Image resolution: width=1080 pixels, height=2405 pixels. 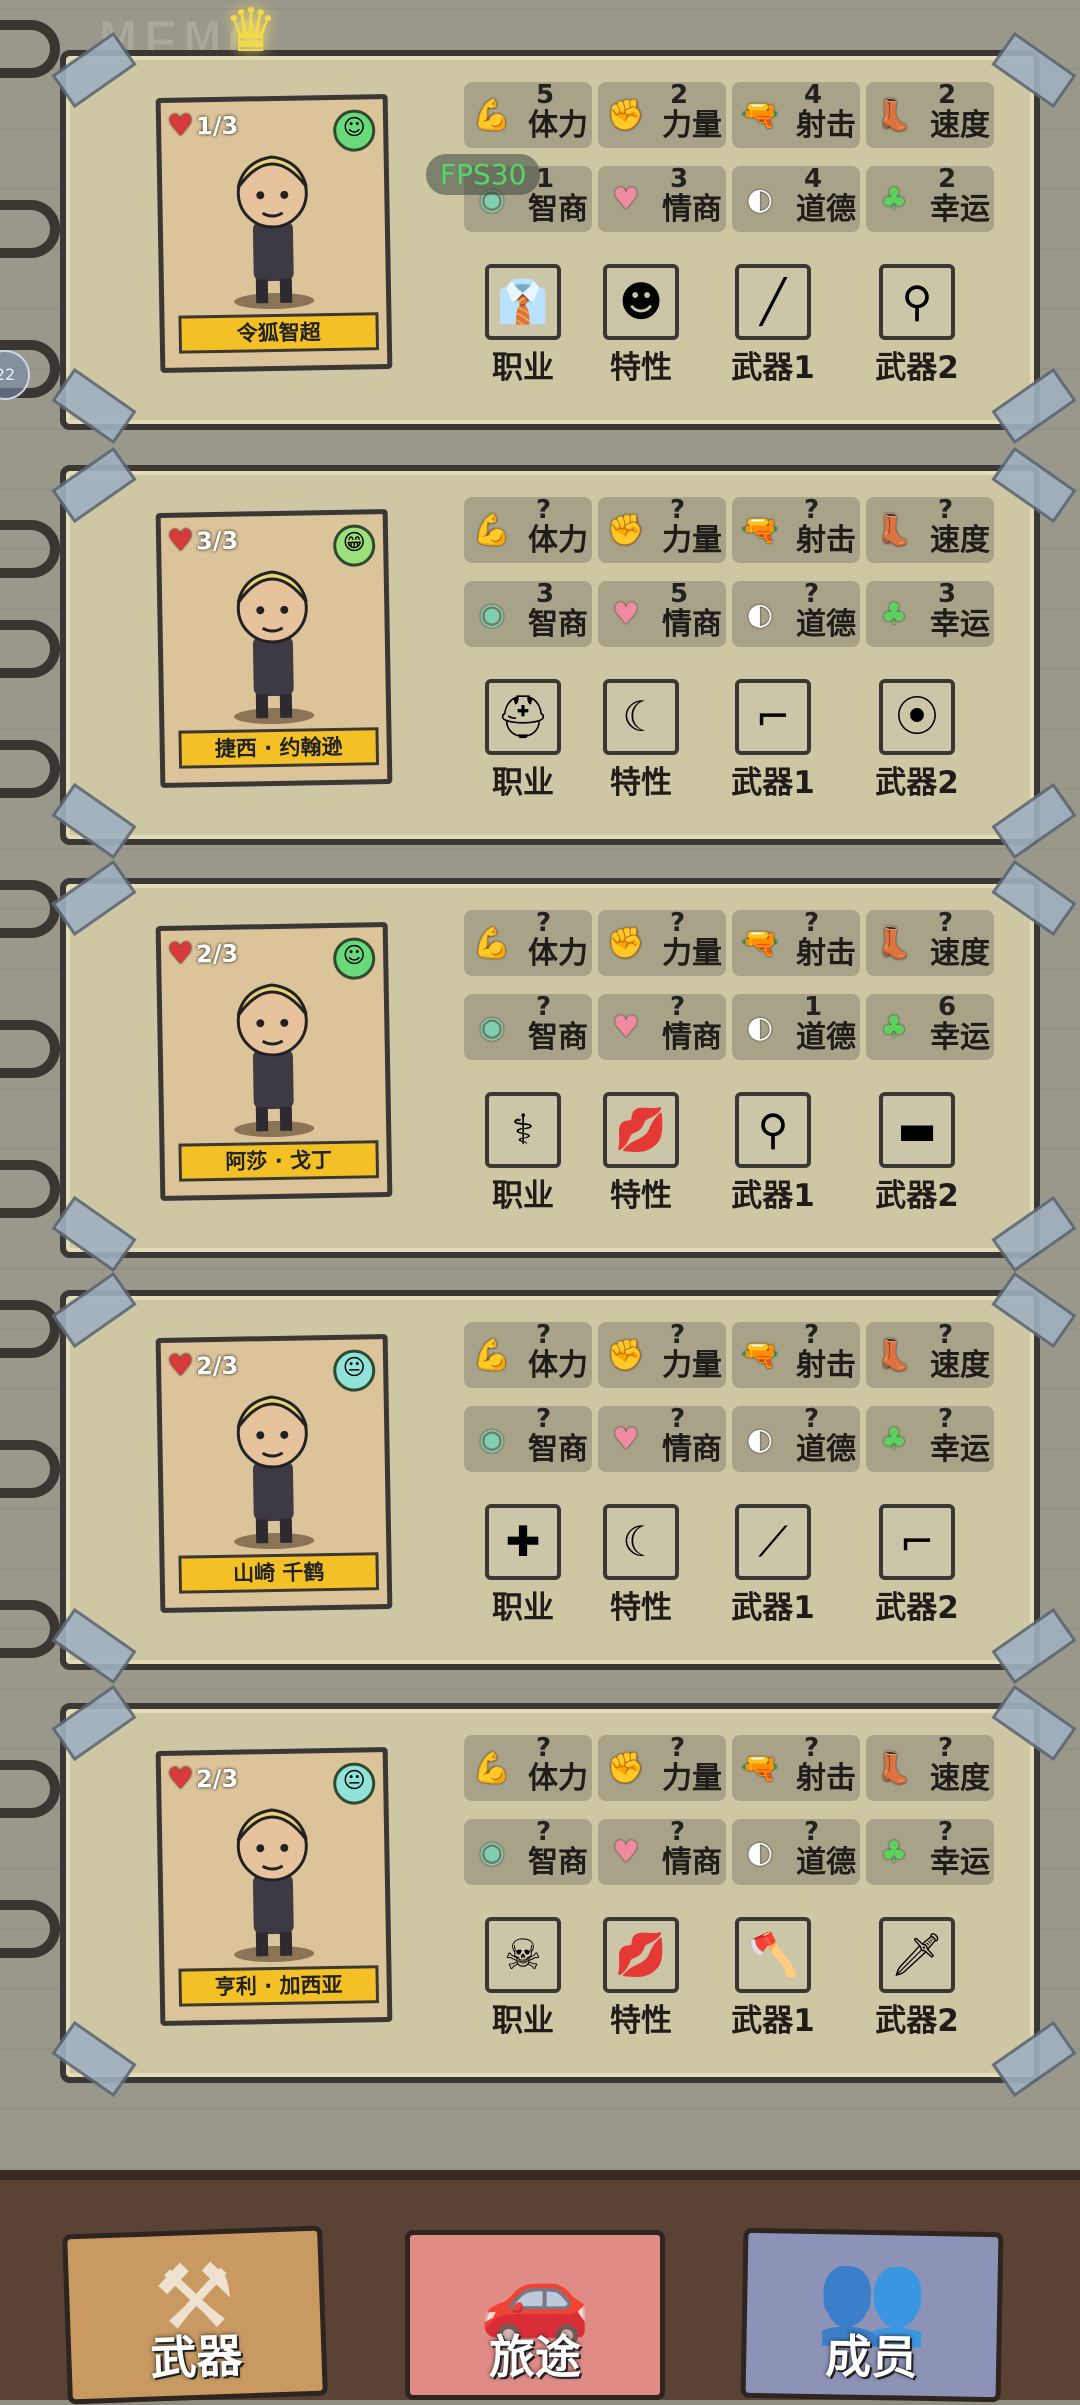 What do you see at coordinates (773, 325) in the screenshot?
I see `slot-weapon1: ╱ 武器1` at bounding box center [773, 325].